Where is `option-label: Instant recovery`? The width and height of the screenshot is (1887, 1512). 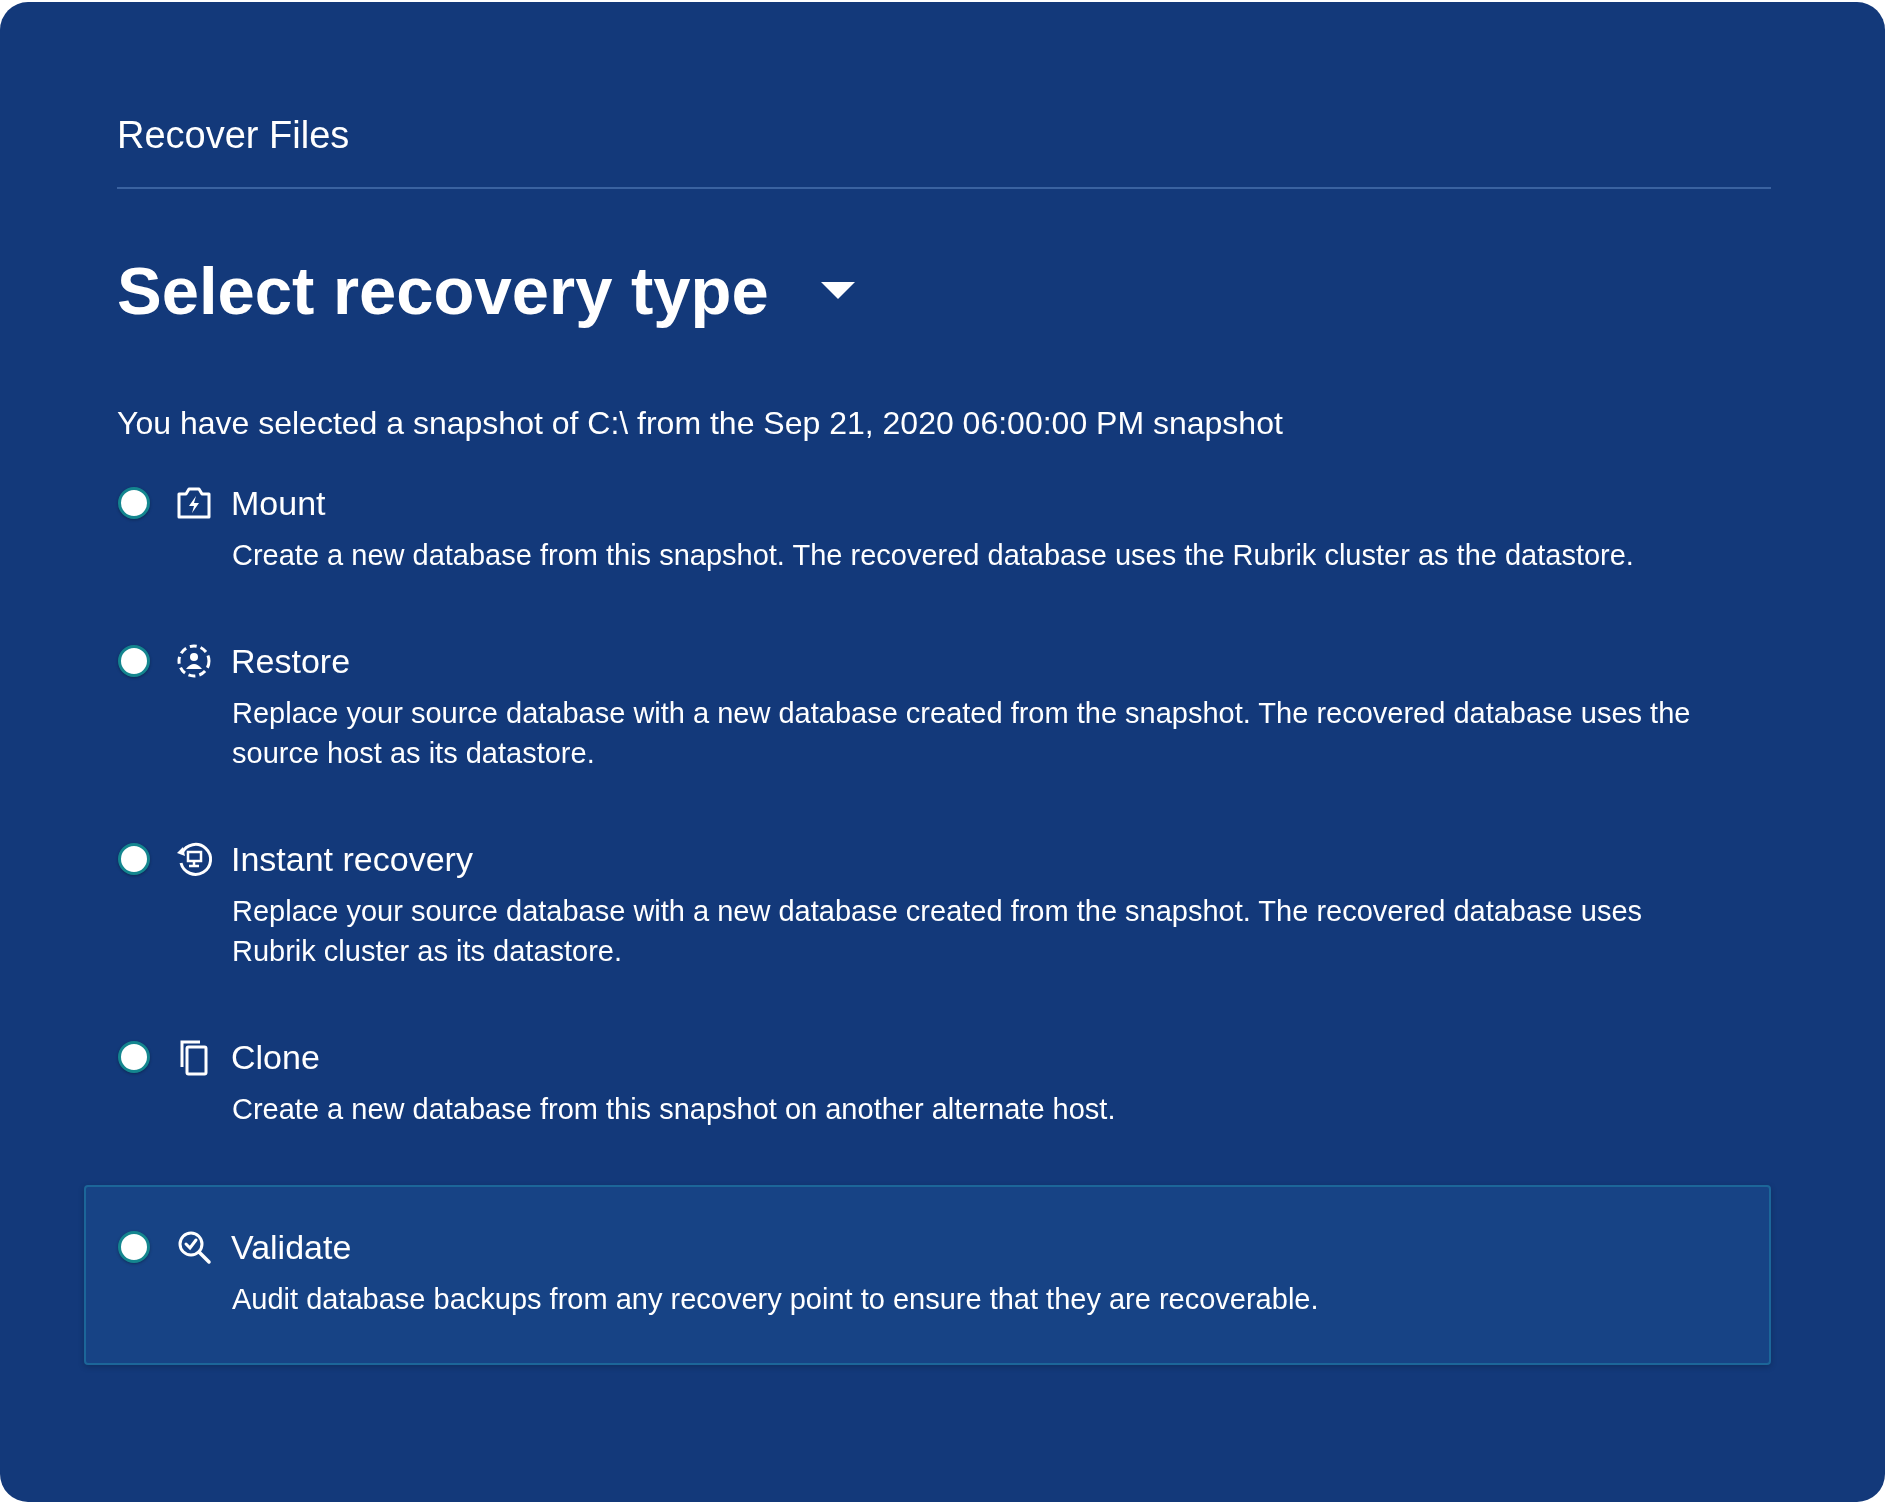 option-label: Instant recovery is located at coordinates (352, 859).